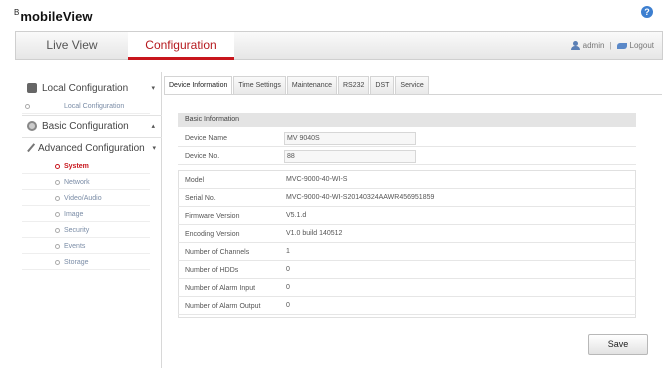 Image resolution: width=666 pixels, height=370 pixels. What do you see at coordinates (212, 216) in the screenshot?
I see `firmware-label: Firmware Version` at bounding box center [212, 216].